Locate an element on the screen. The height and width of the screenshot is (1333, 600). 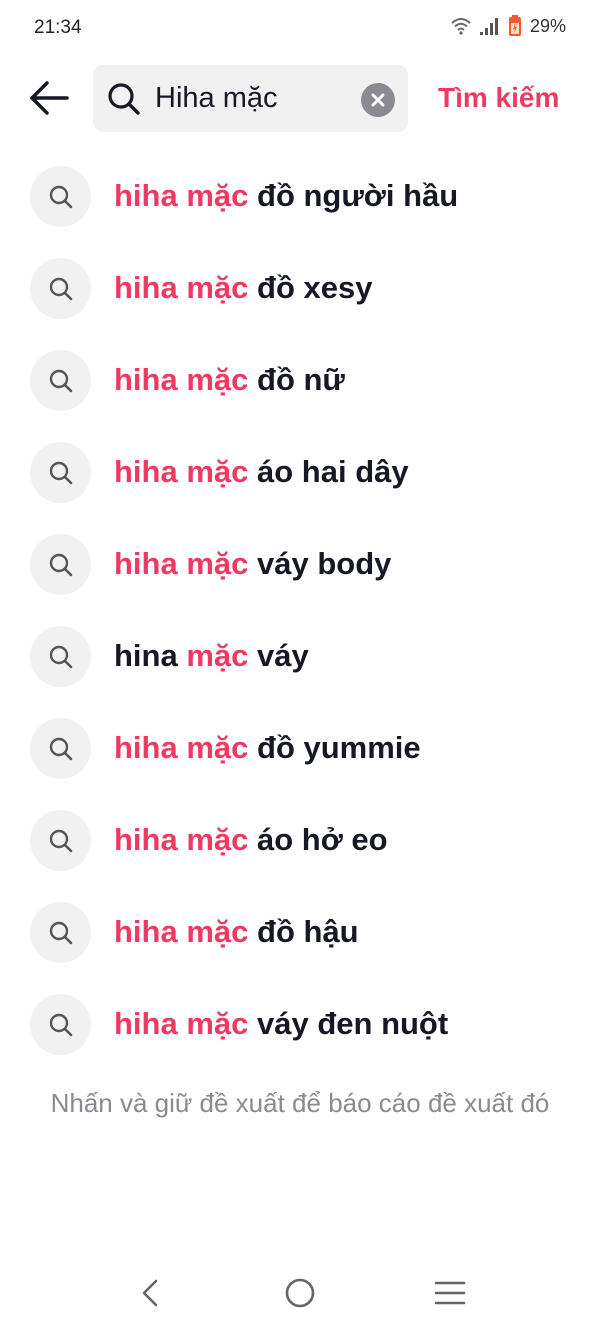
suggestion-item: hiha mặc đồ yummie is located at coordinates (300, 748).